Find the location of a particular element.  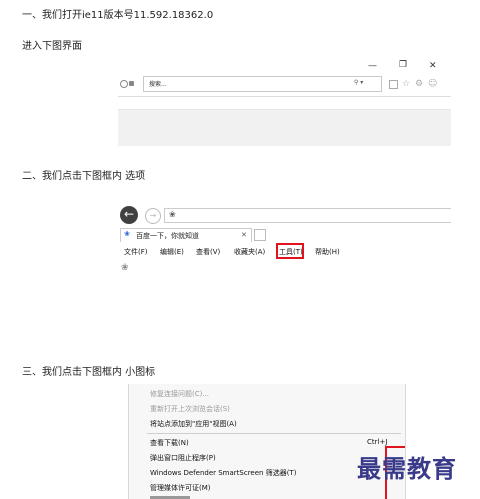

back-button: ← is located at coordinates (129, 215).